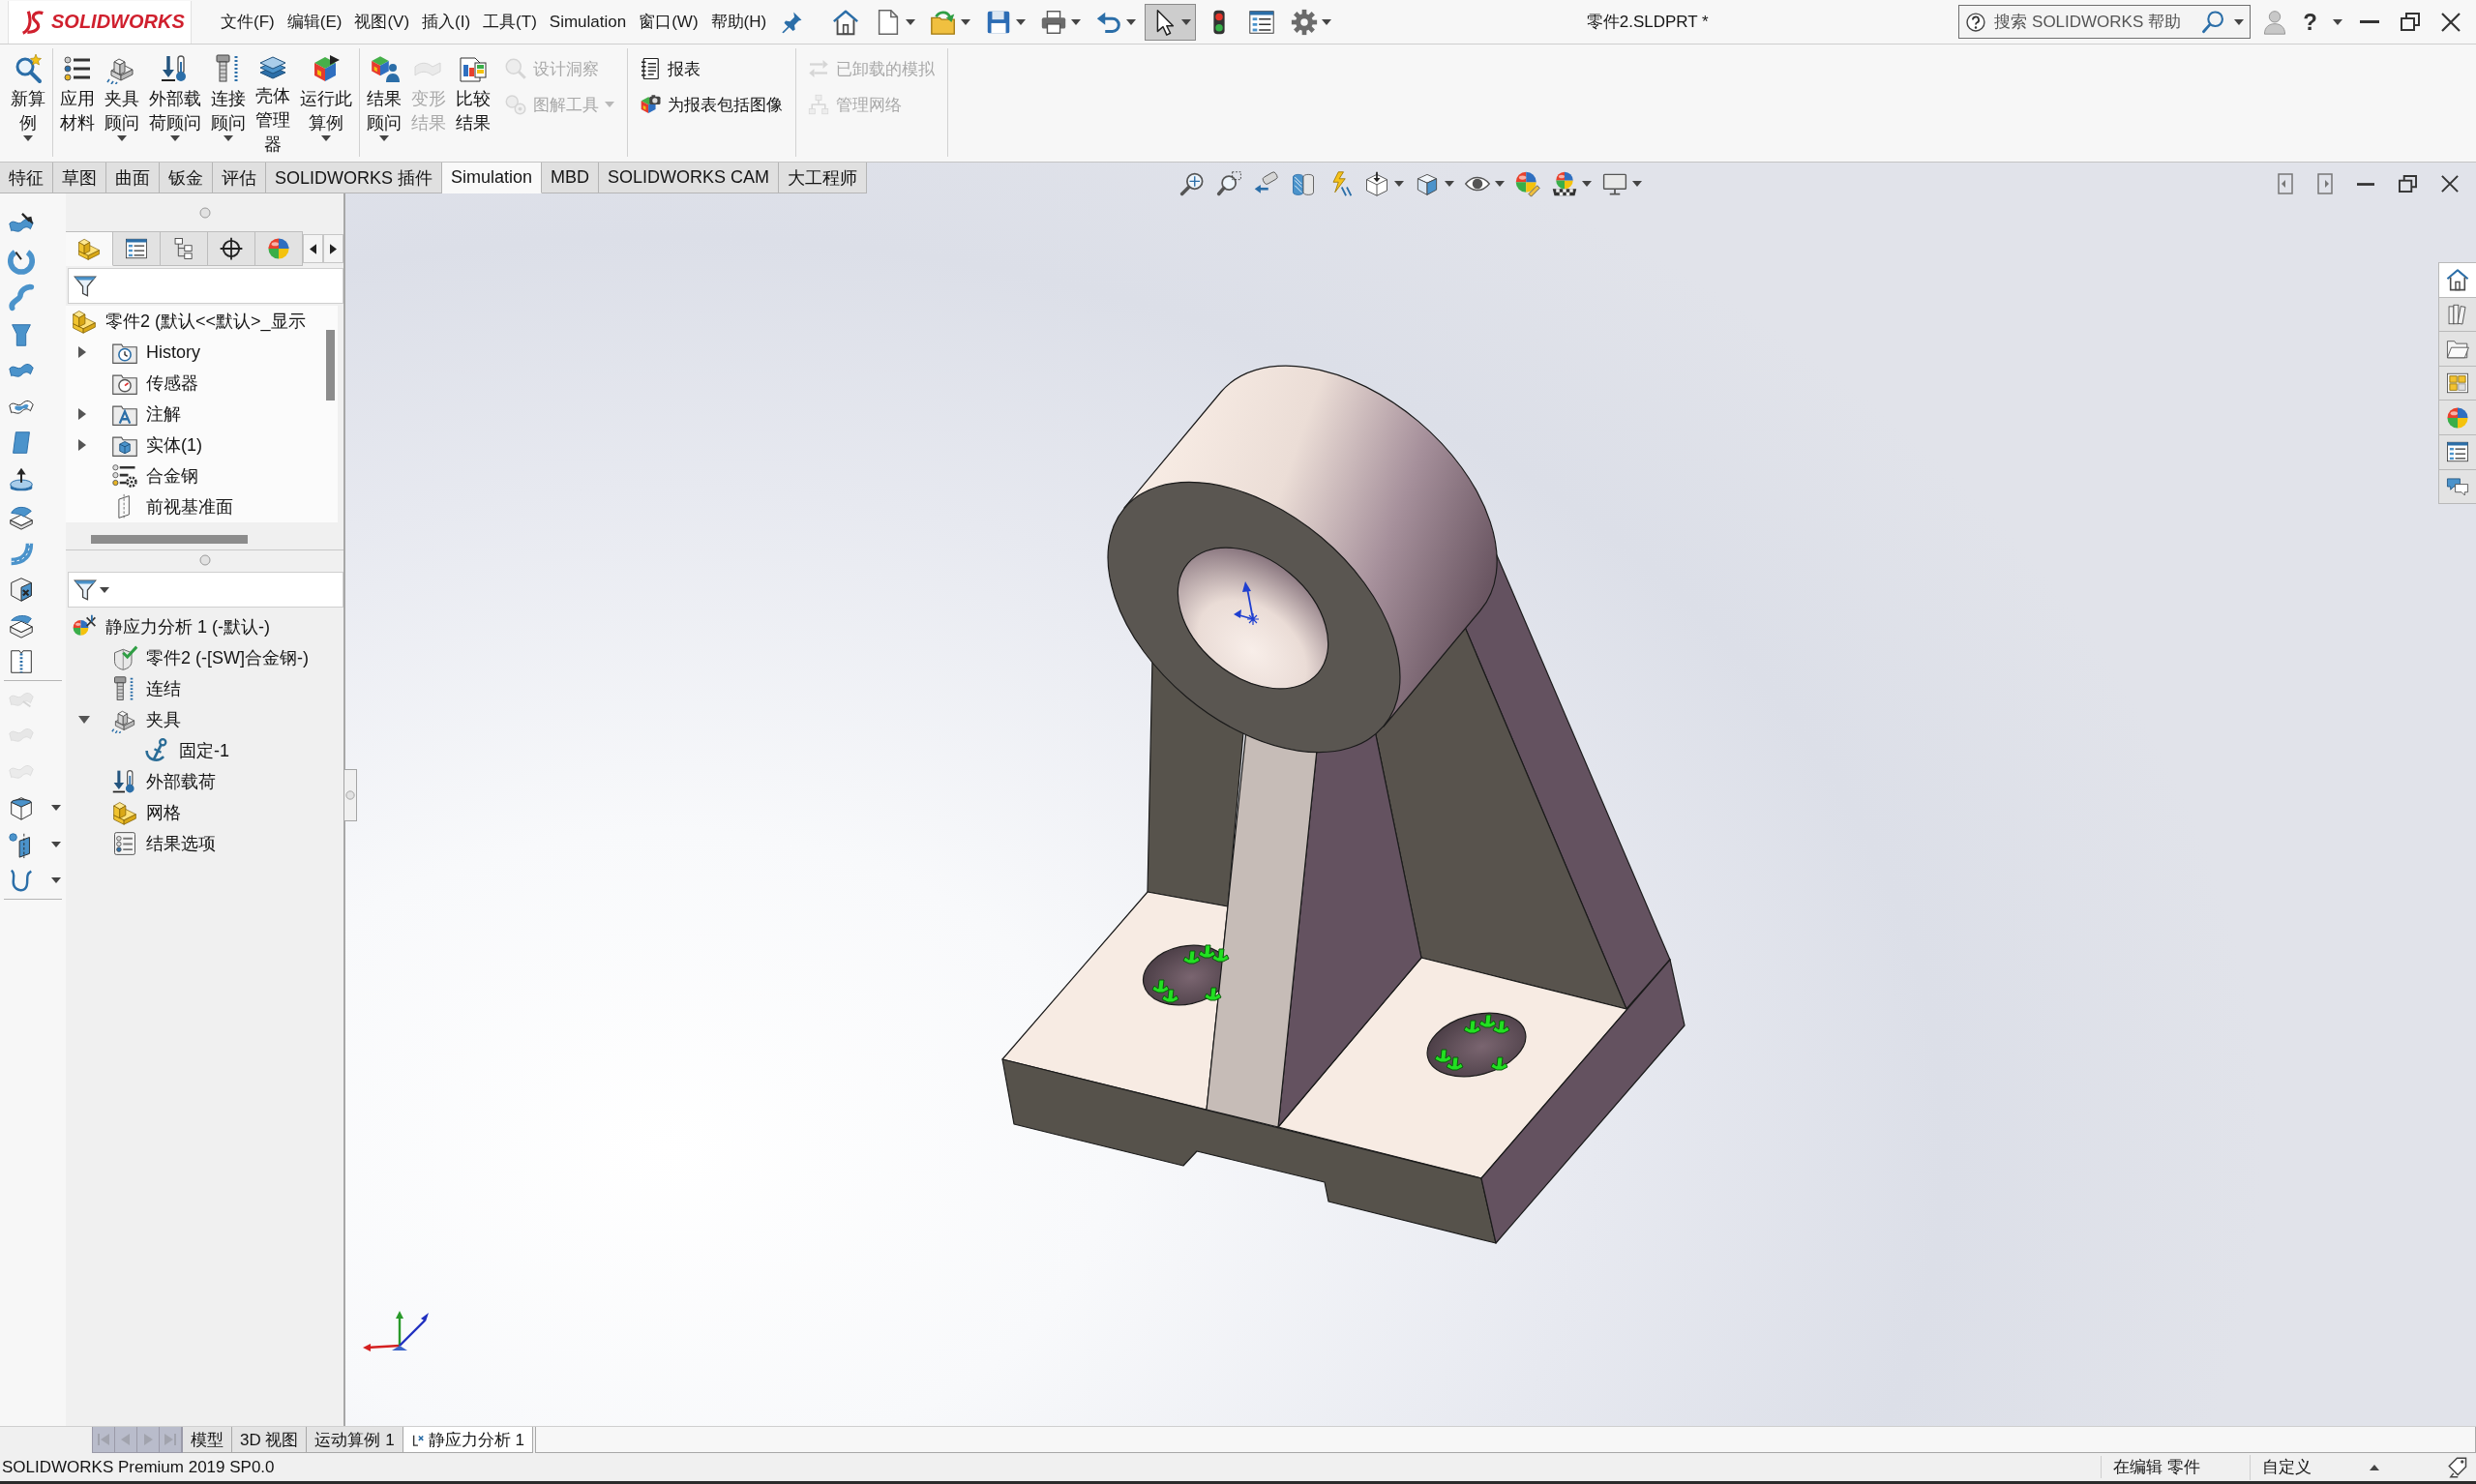 The image size is (2476, 1484). What do you see at coordinates (189, 321) in the screenshot?
I see `tree-item: 零件2 (默认<<默认>_显示` at bounding box center [189, 321].